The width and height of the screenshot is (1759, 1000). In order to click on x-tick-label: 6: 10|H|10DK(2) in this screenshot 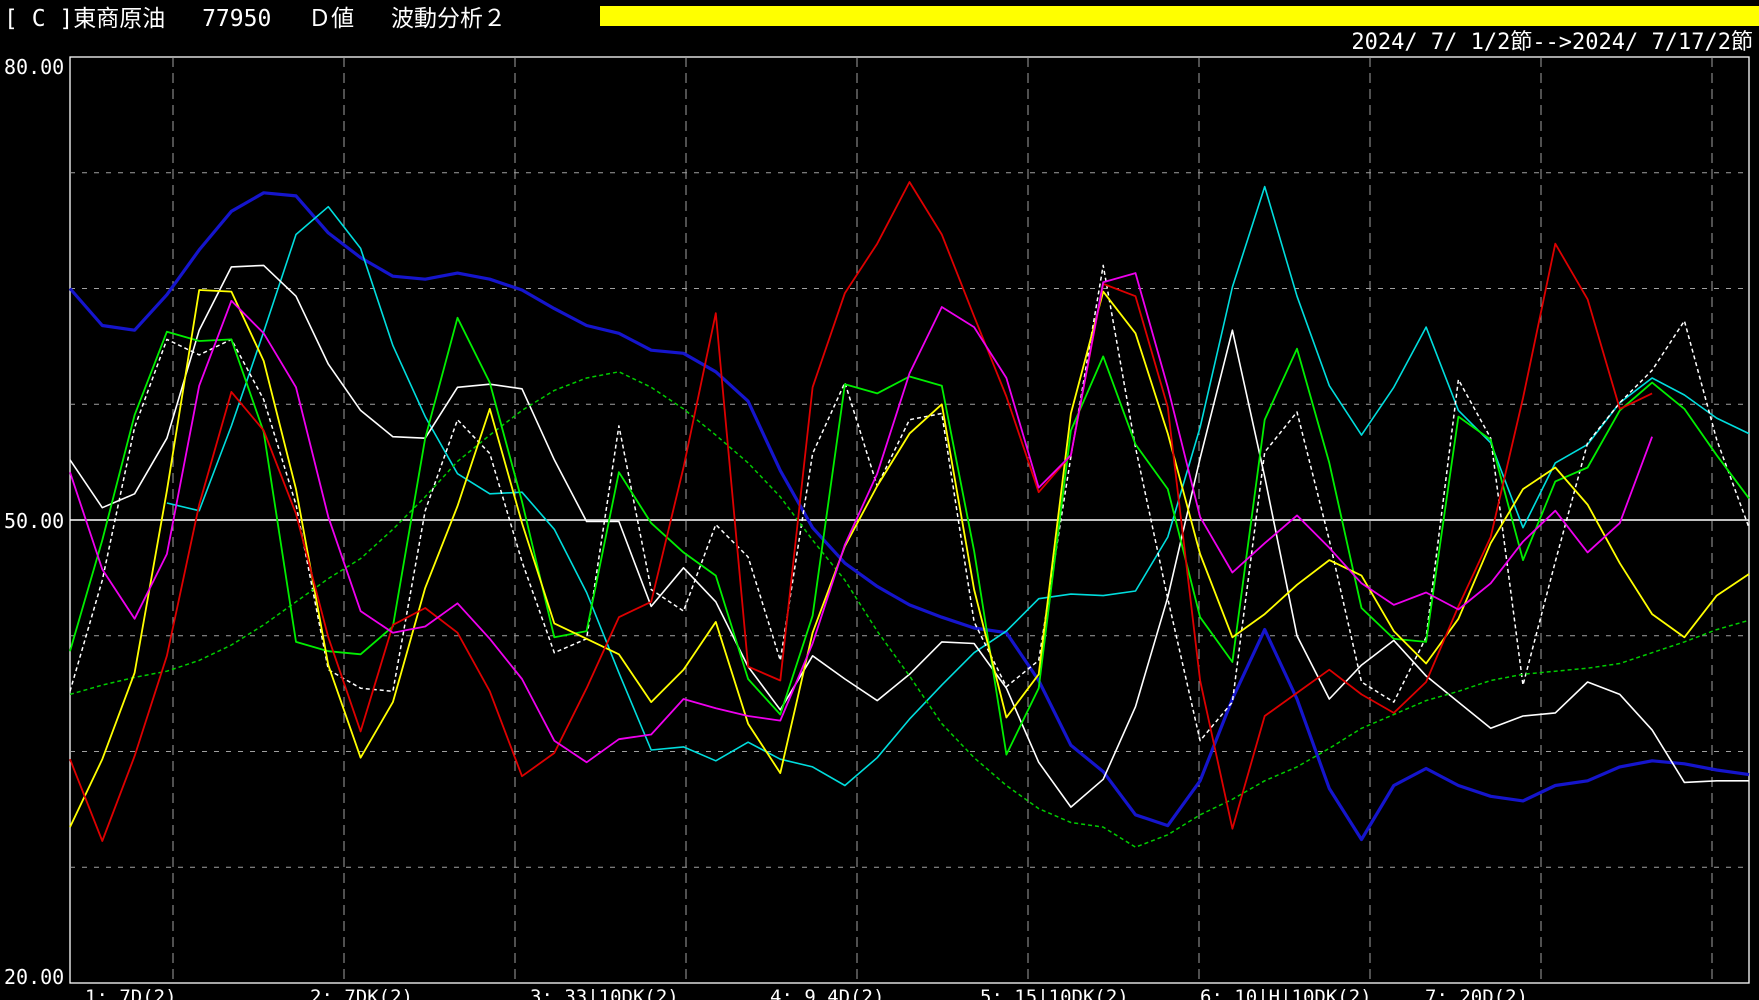, I will do `click(1286, 993)`.